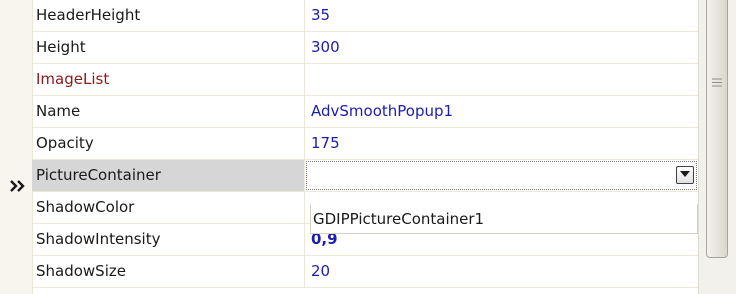 This screenshot has height=294, width=736. Describe the element at coordinates (504, 219) in the screenshot. I see `dropdown-list: GDIPPictureContainer1` at that location.